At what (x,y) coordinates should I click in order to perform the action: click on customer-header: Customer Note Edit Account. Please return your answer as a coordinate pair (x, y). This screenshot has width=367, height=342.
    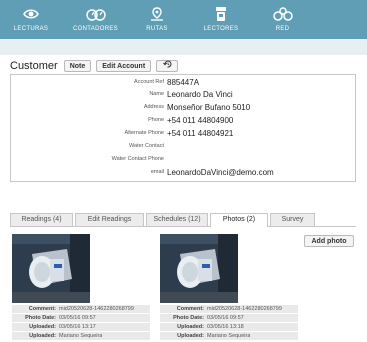
    Looking at the image, I should click on (96, 66).